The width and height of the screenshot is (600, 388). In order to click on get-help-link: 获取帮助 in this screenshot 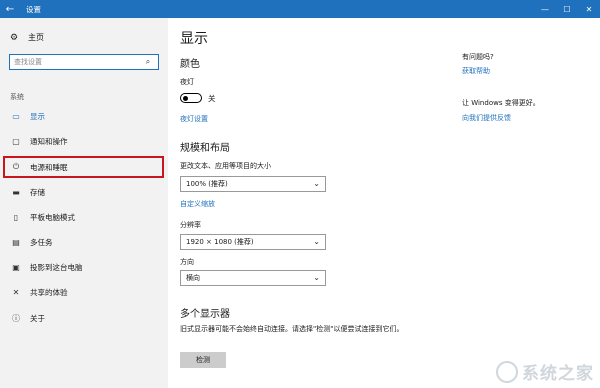, I will do `click(476, 71)`.